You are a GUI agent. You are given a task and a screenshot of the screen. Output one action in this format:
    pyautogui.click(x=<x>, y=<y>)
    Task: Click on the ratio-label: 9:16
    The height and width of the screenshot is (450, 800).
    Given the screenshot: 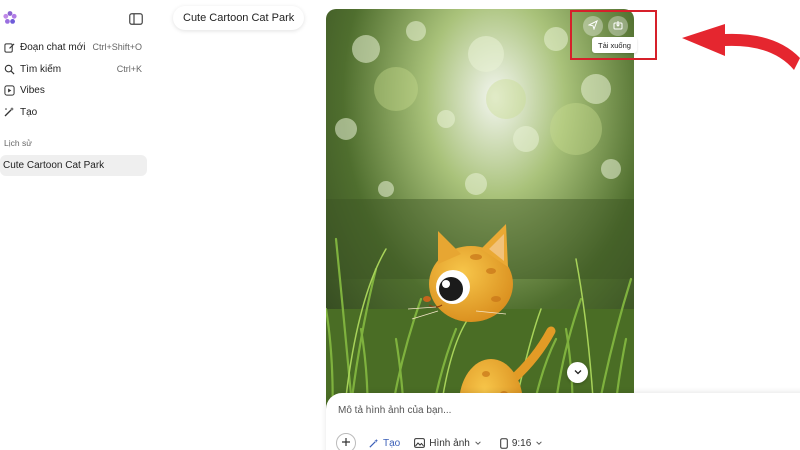 What is the action you would take?
    pyautogui.click(x=521, y=443)
    